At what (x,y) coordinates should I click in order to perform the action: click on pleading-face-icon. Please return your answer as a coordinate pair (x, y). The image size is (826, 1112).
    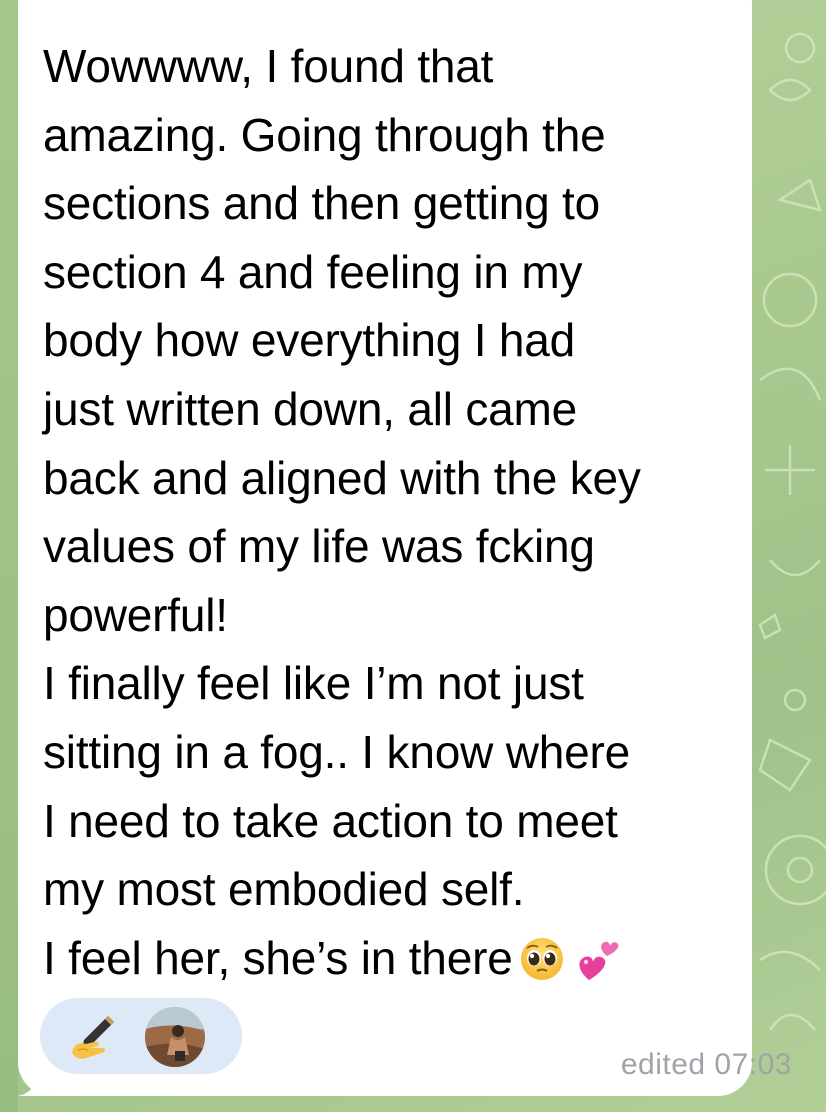
    Looking at the image, I should click on (541, 958).